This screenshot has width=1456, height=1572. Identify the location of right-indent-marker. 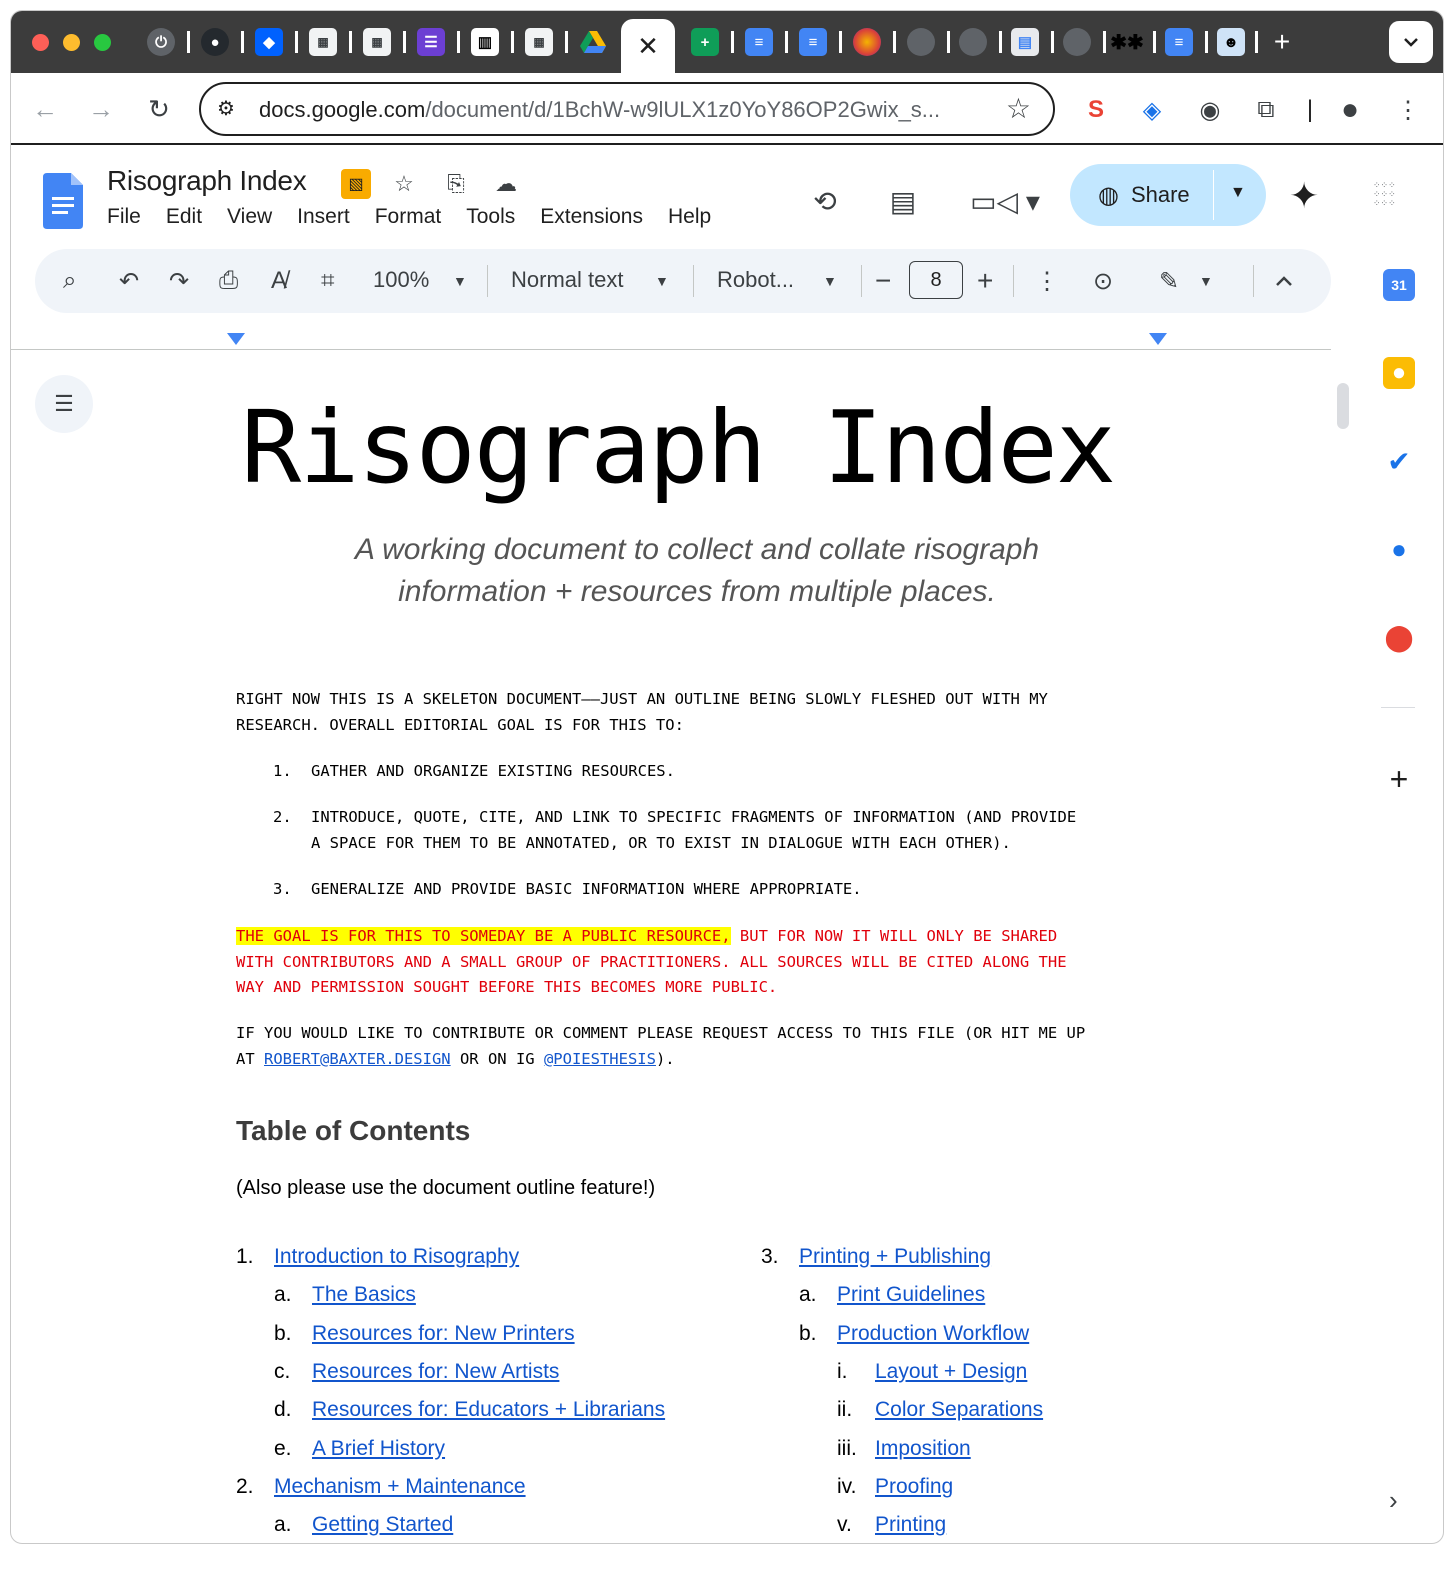
(1158, 339).